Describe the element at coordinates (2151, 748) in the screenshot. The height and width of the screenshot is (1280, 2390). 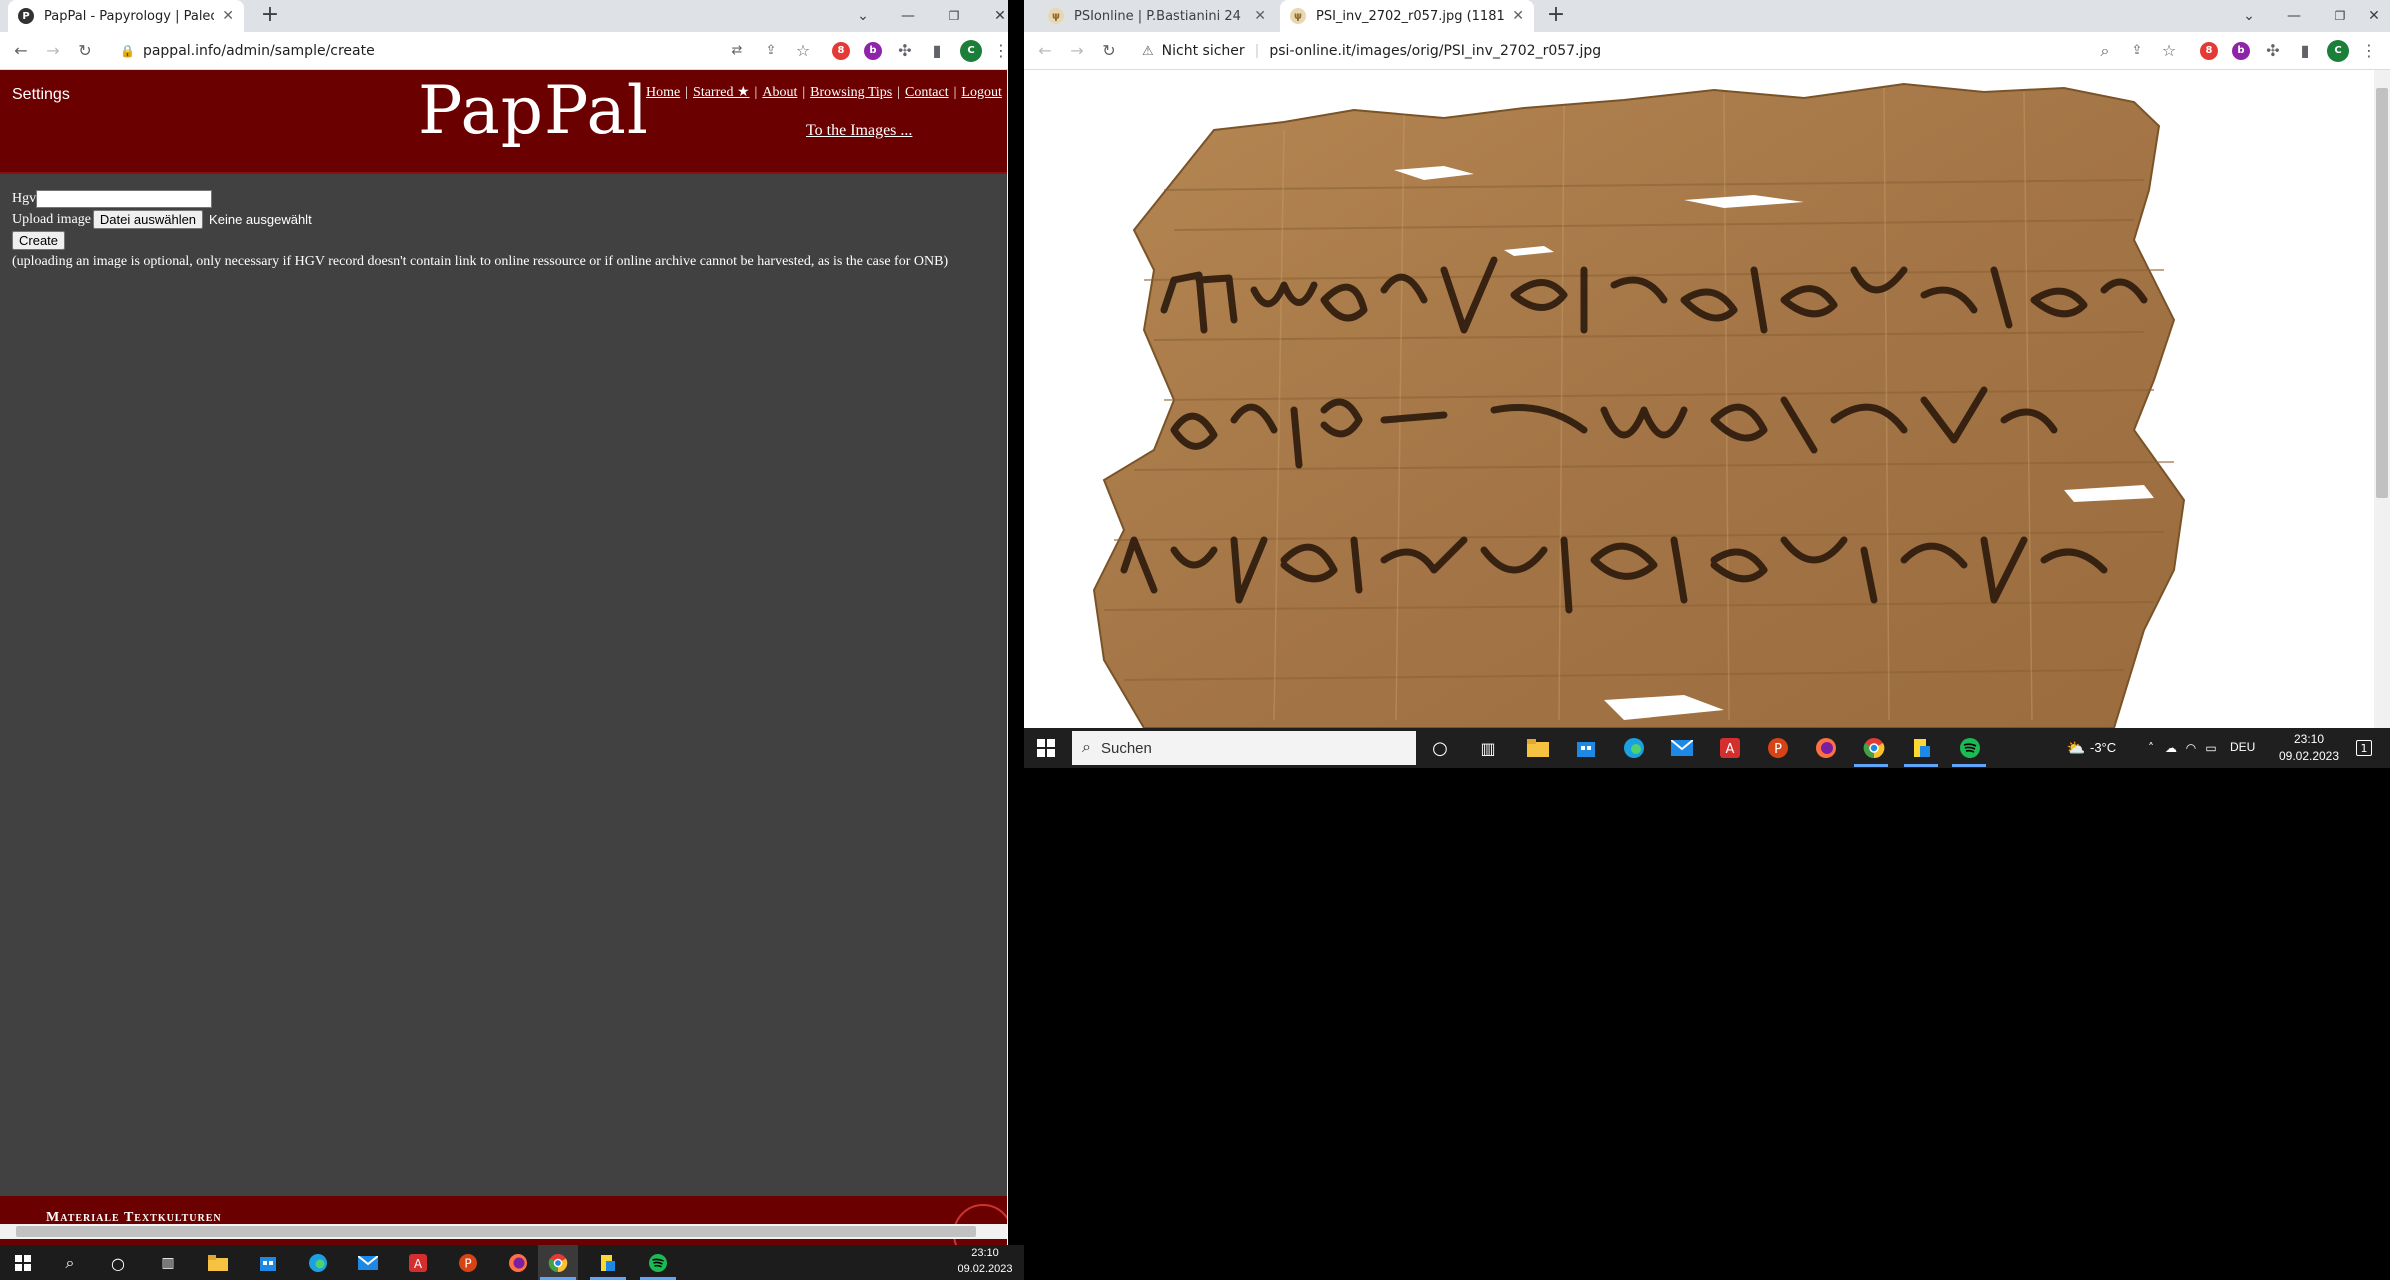
I see `chevron-up-icon: ˄` at that location.